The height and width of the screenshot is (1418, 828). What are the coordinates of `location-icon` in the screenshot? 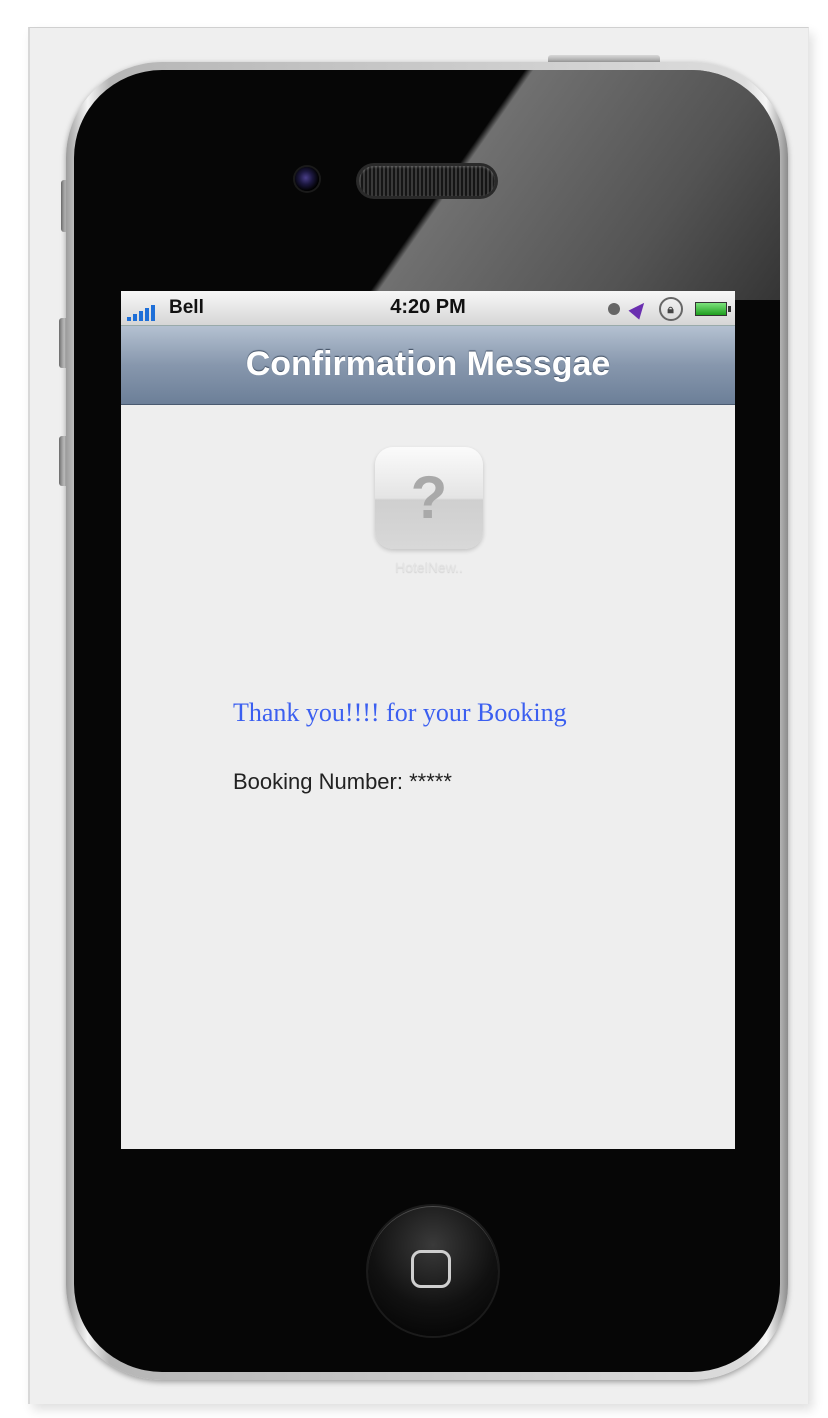 It's located at (639, 309).